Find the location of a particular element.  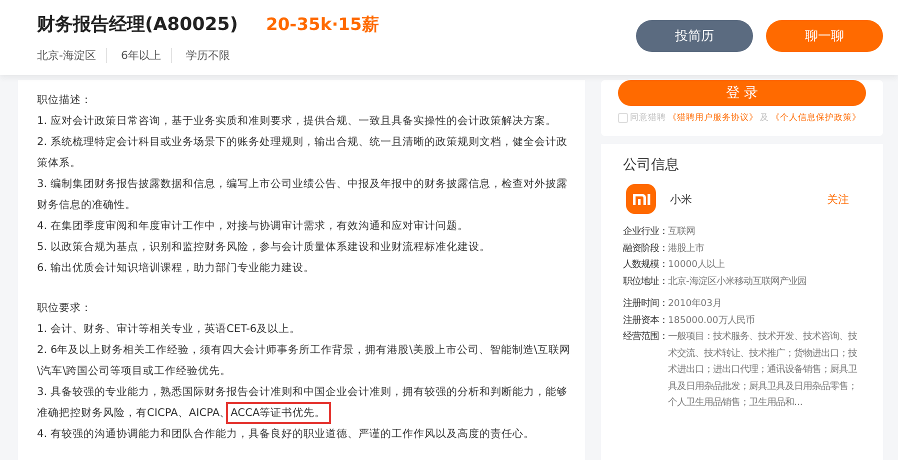

job-tag: 北京-海淀区 is located at coordinates (66, 55).